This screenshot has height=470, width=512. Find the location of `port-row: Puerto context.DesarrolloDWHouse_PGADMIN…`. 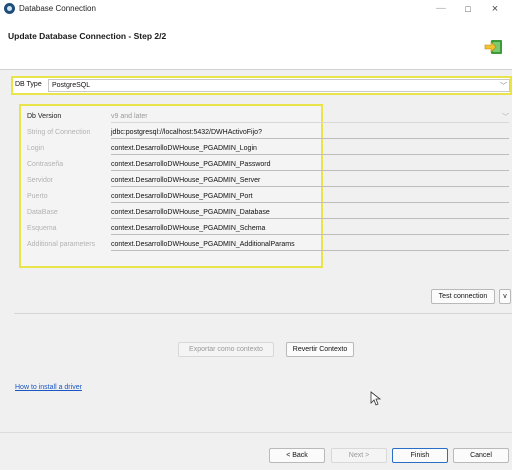

port-row: Puerto context.DesarrolloDWHouse_PGADMIN… is located at coordinates (269, 197).